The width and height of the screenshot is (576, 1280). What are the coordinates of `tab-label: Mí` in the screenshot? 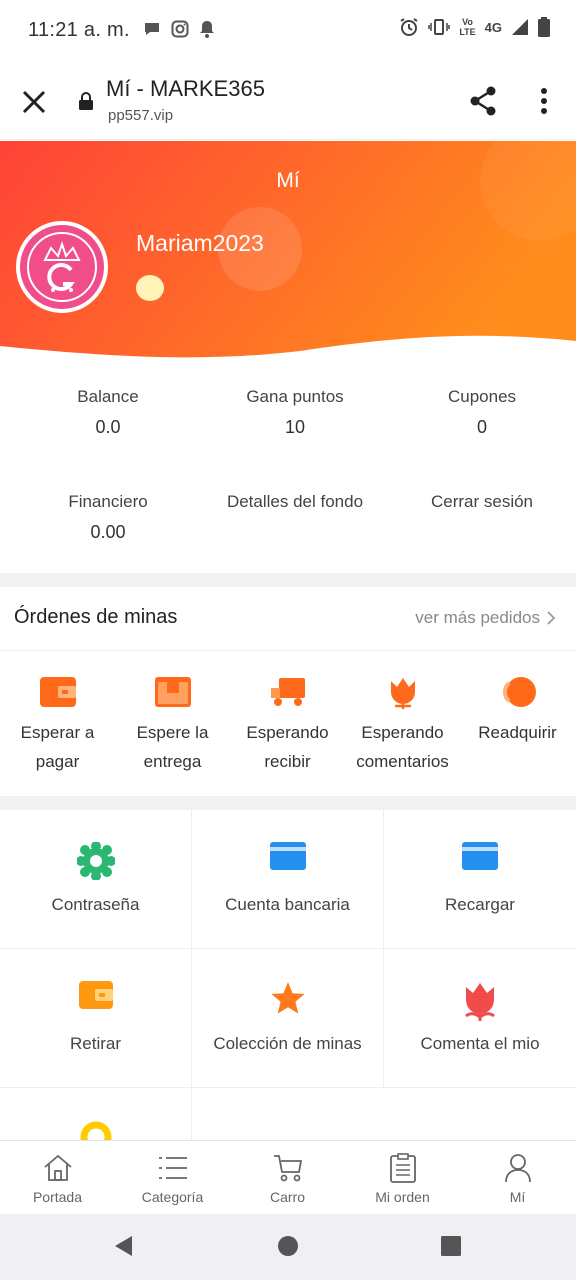 It's located at (517, 1197).